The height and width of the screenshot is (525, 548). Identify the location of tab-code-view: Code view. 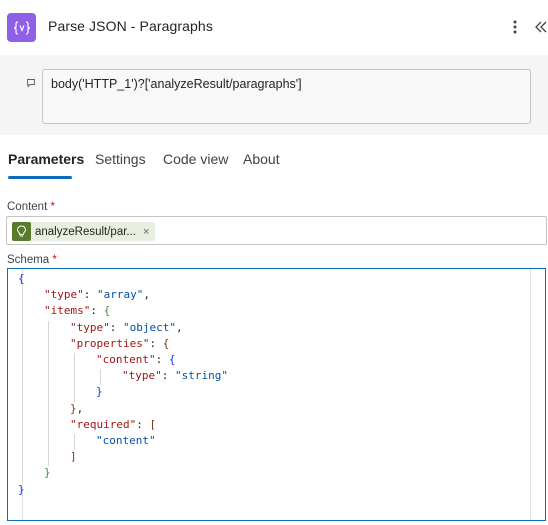
(195, 159).